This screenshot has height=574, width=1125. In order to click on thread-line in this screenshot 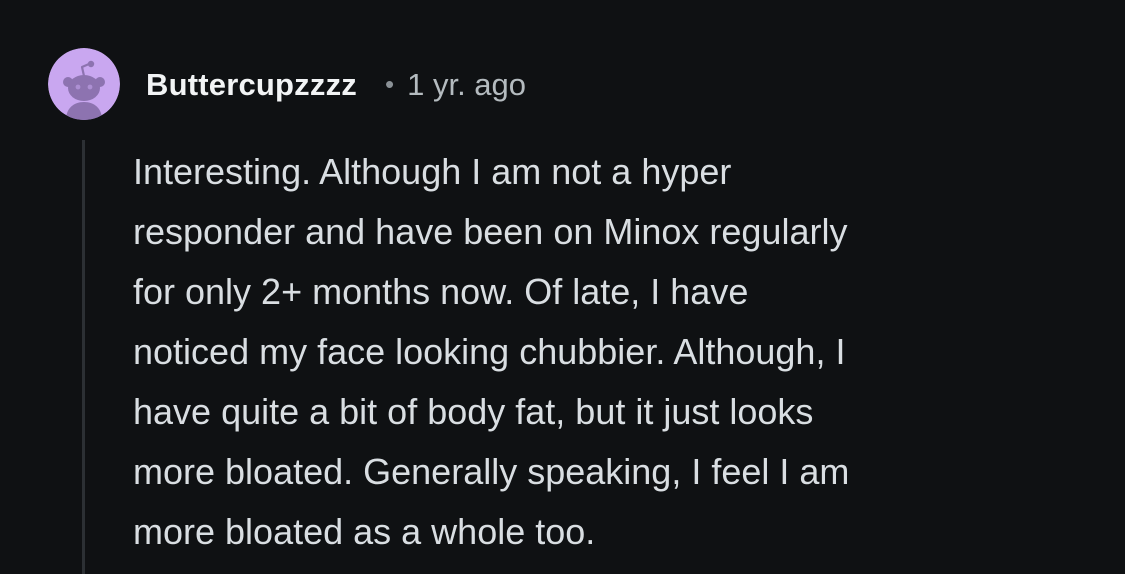, I will do `click(83, 357)`.